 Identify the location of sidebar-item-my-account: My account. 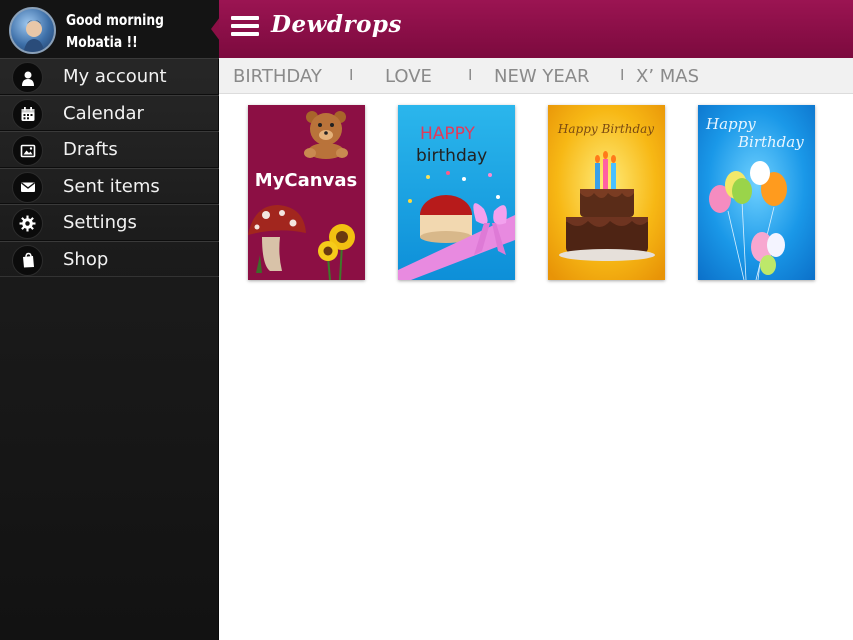
(109, 76).